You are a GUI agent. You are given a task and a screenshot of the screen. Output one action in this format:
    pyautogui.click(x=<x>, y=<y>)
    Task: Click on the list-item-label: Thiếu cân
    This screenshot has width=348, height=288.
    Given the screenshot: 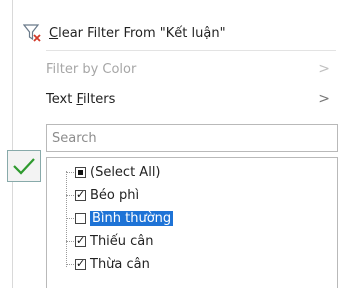 What is the action you would take?
    pyautogui.click(x=122, y=241)
    